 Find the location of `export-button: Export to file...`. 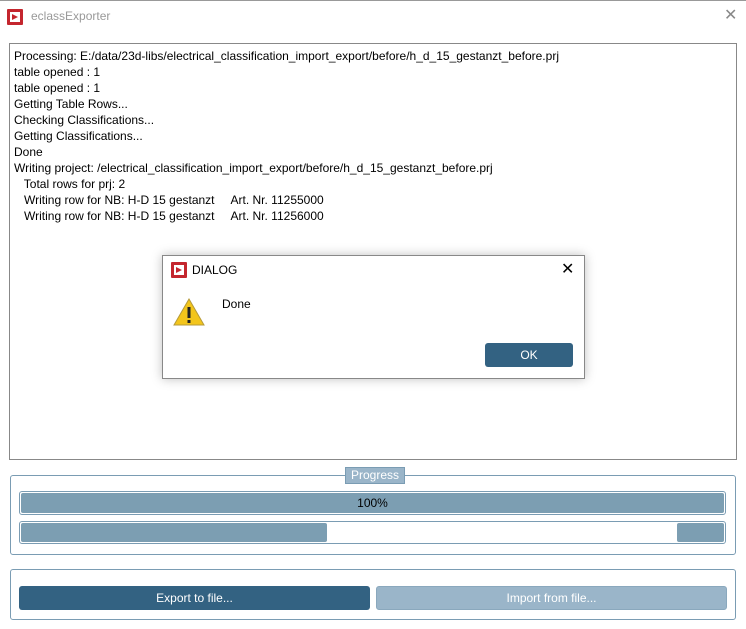

export-button: Export to file... is located at coordinates (194, 598).